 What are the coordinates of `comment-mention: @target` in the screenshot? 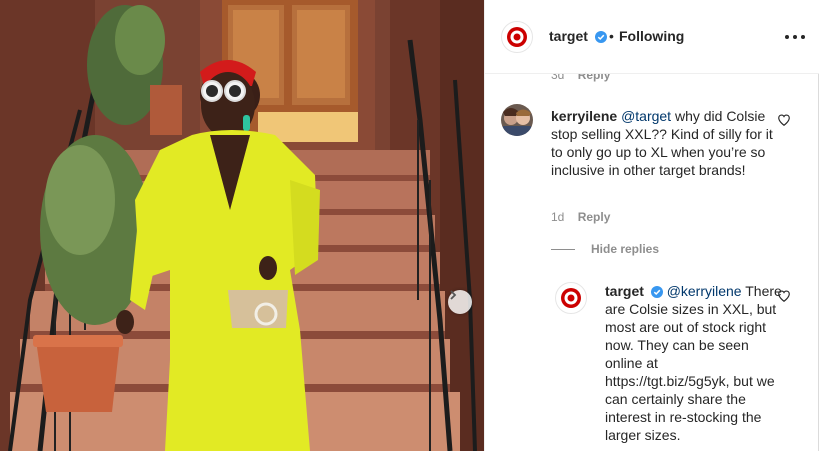 It's located at (646, 116).